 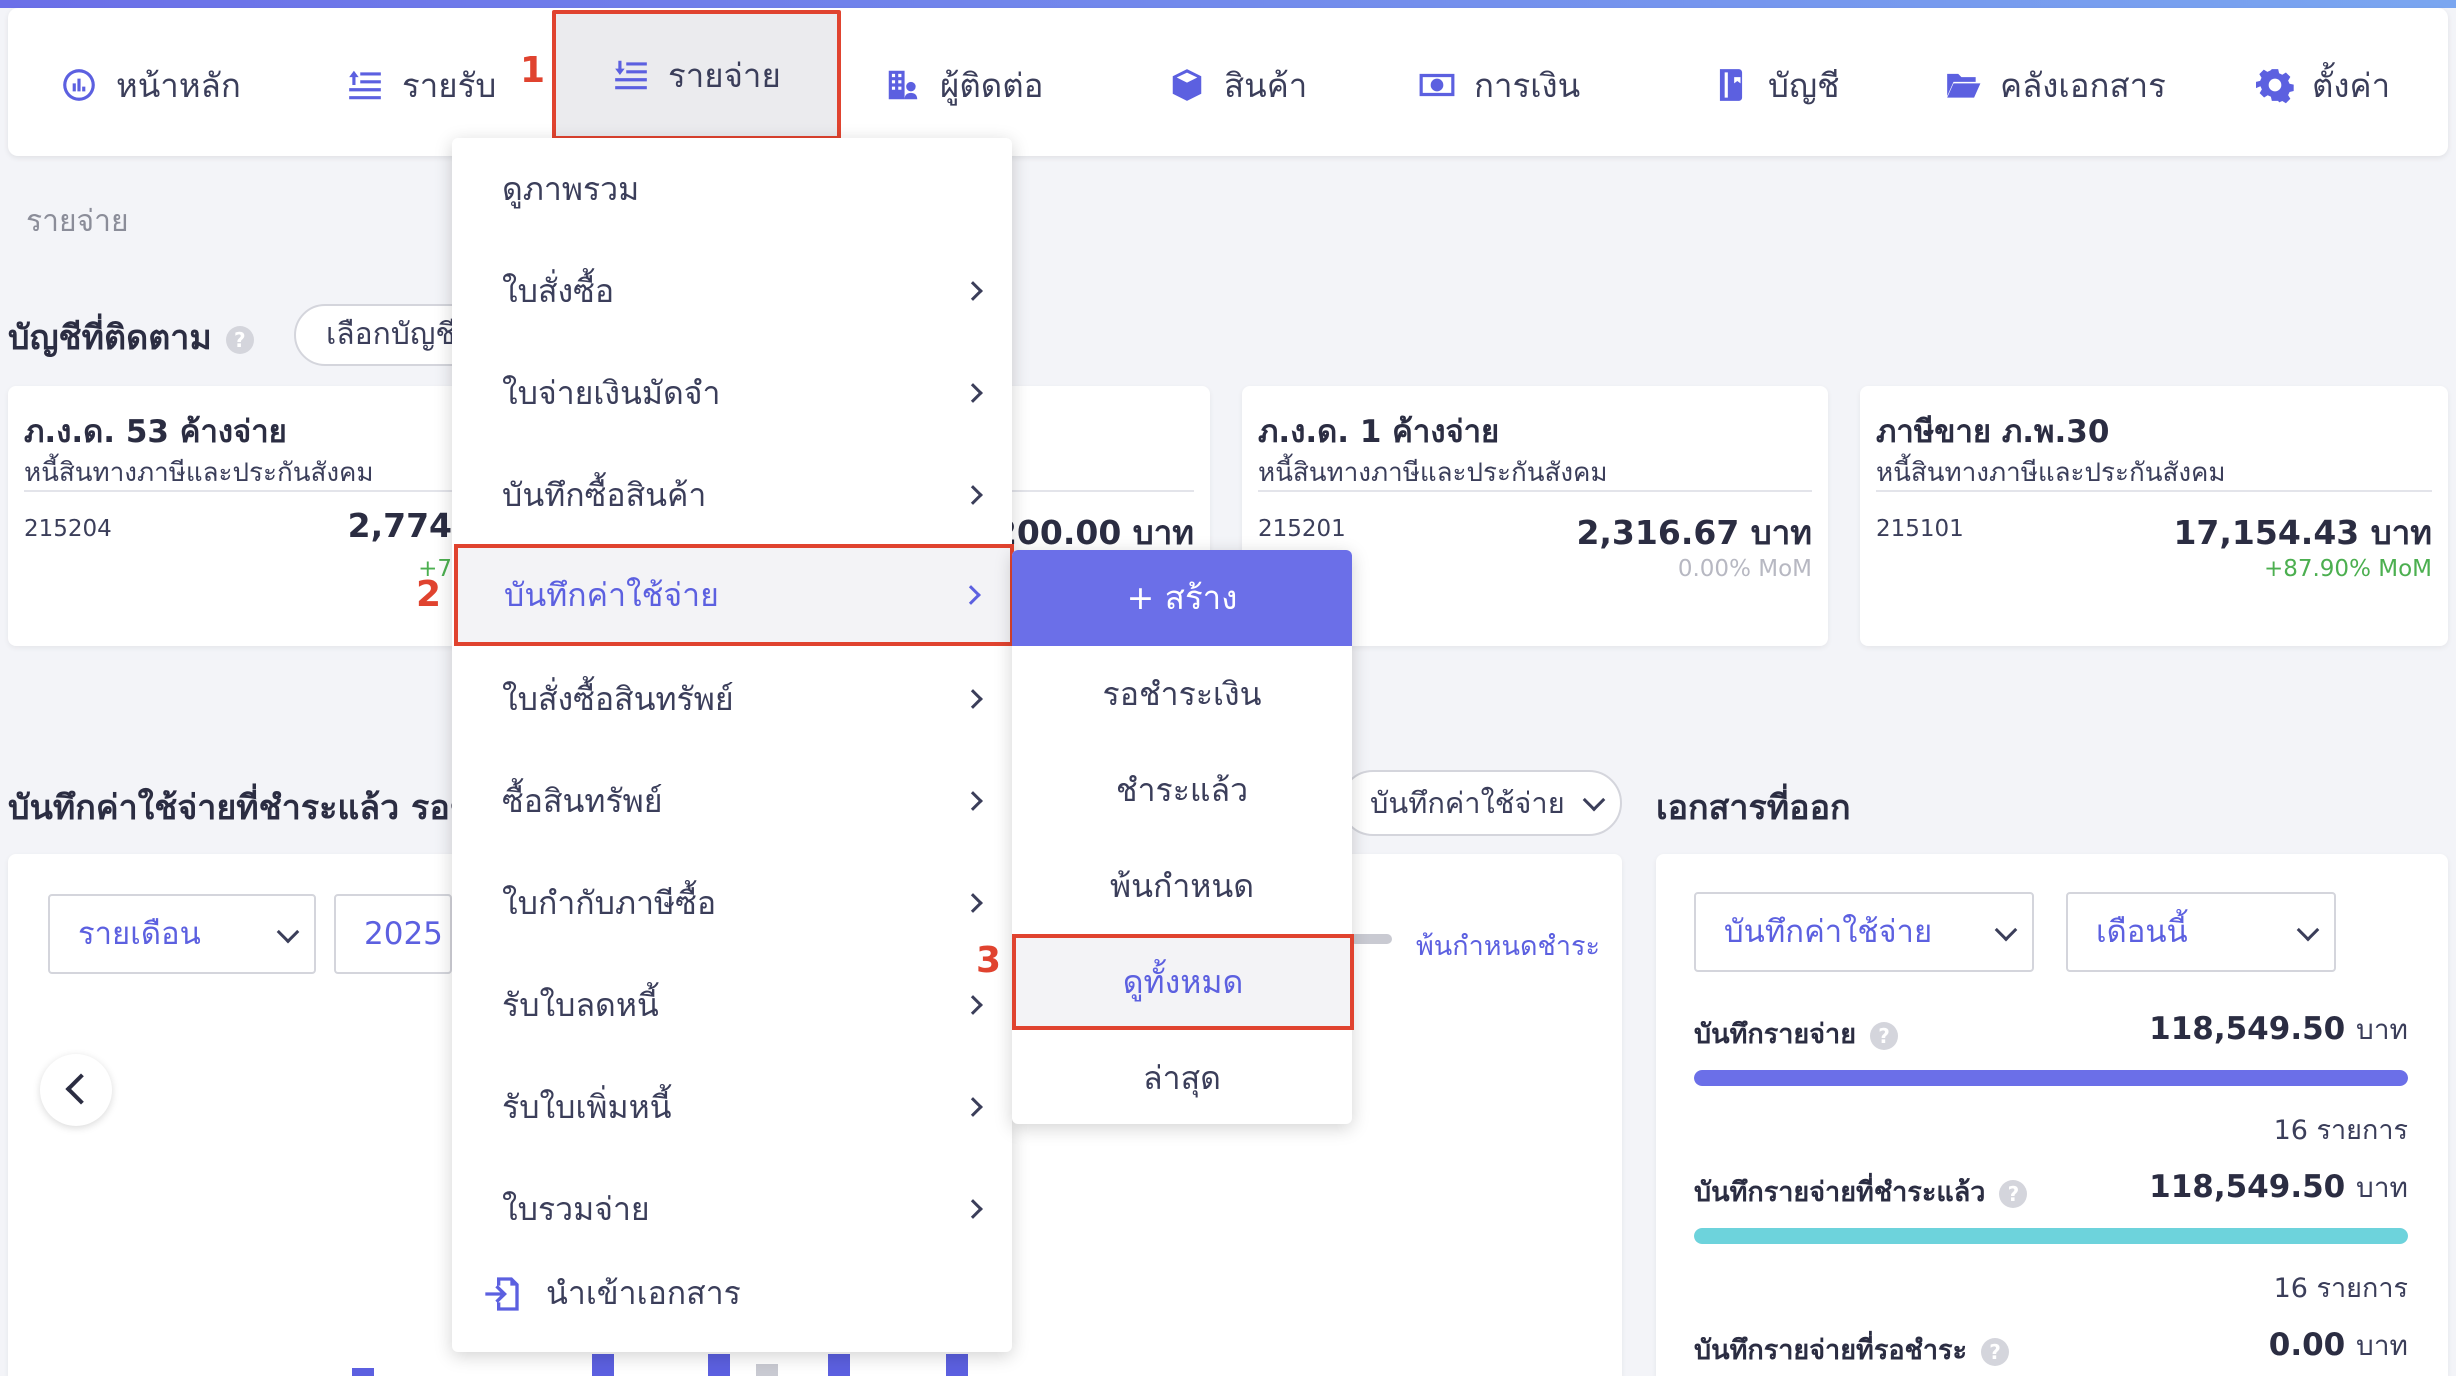 What do you see at coordinates (1187, 85) in the screenshot?
I see `product-box-icon` at bounding box center [1187, 85].